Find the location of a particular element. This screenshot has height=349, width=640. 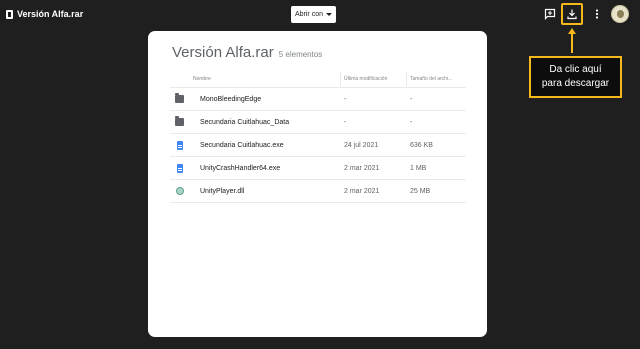

file-size: 636 KB is located at coordinates (421, 145).